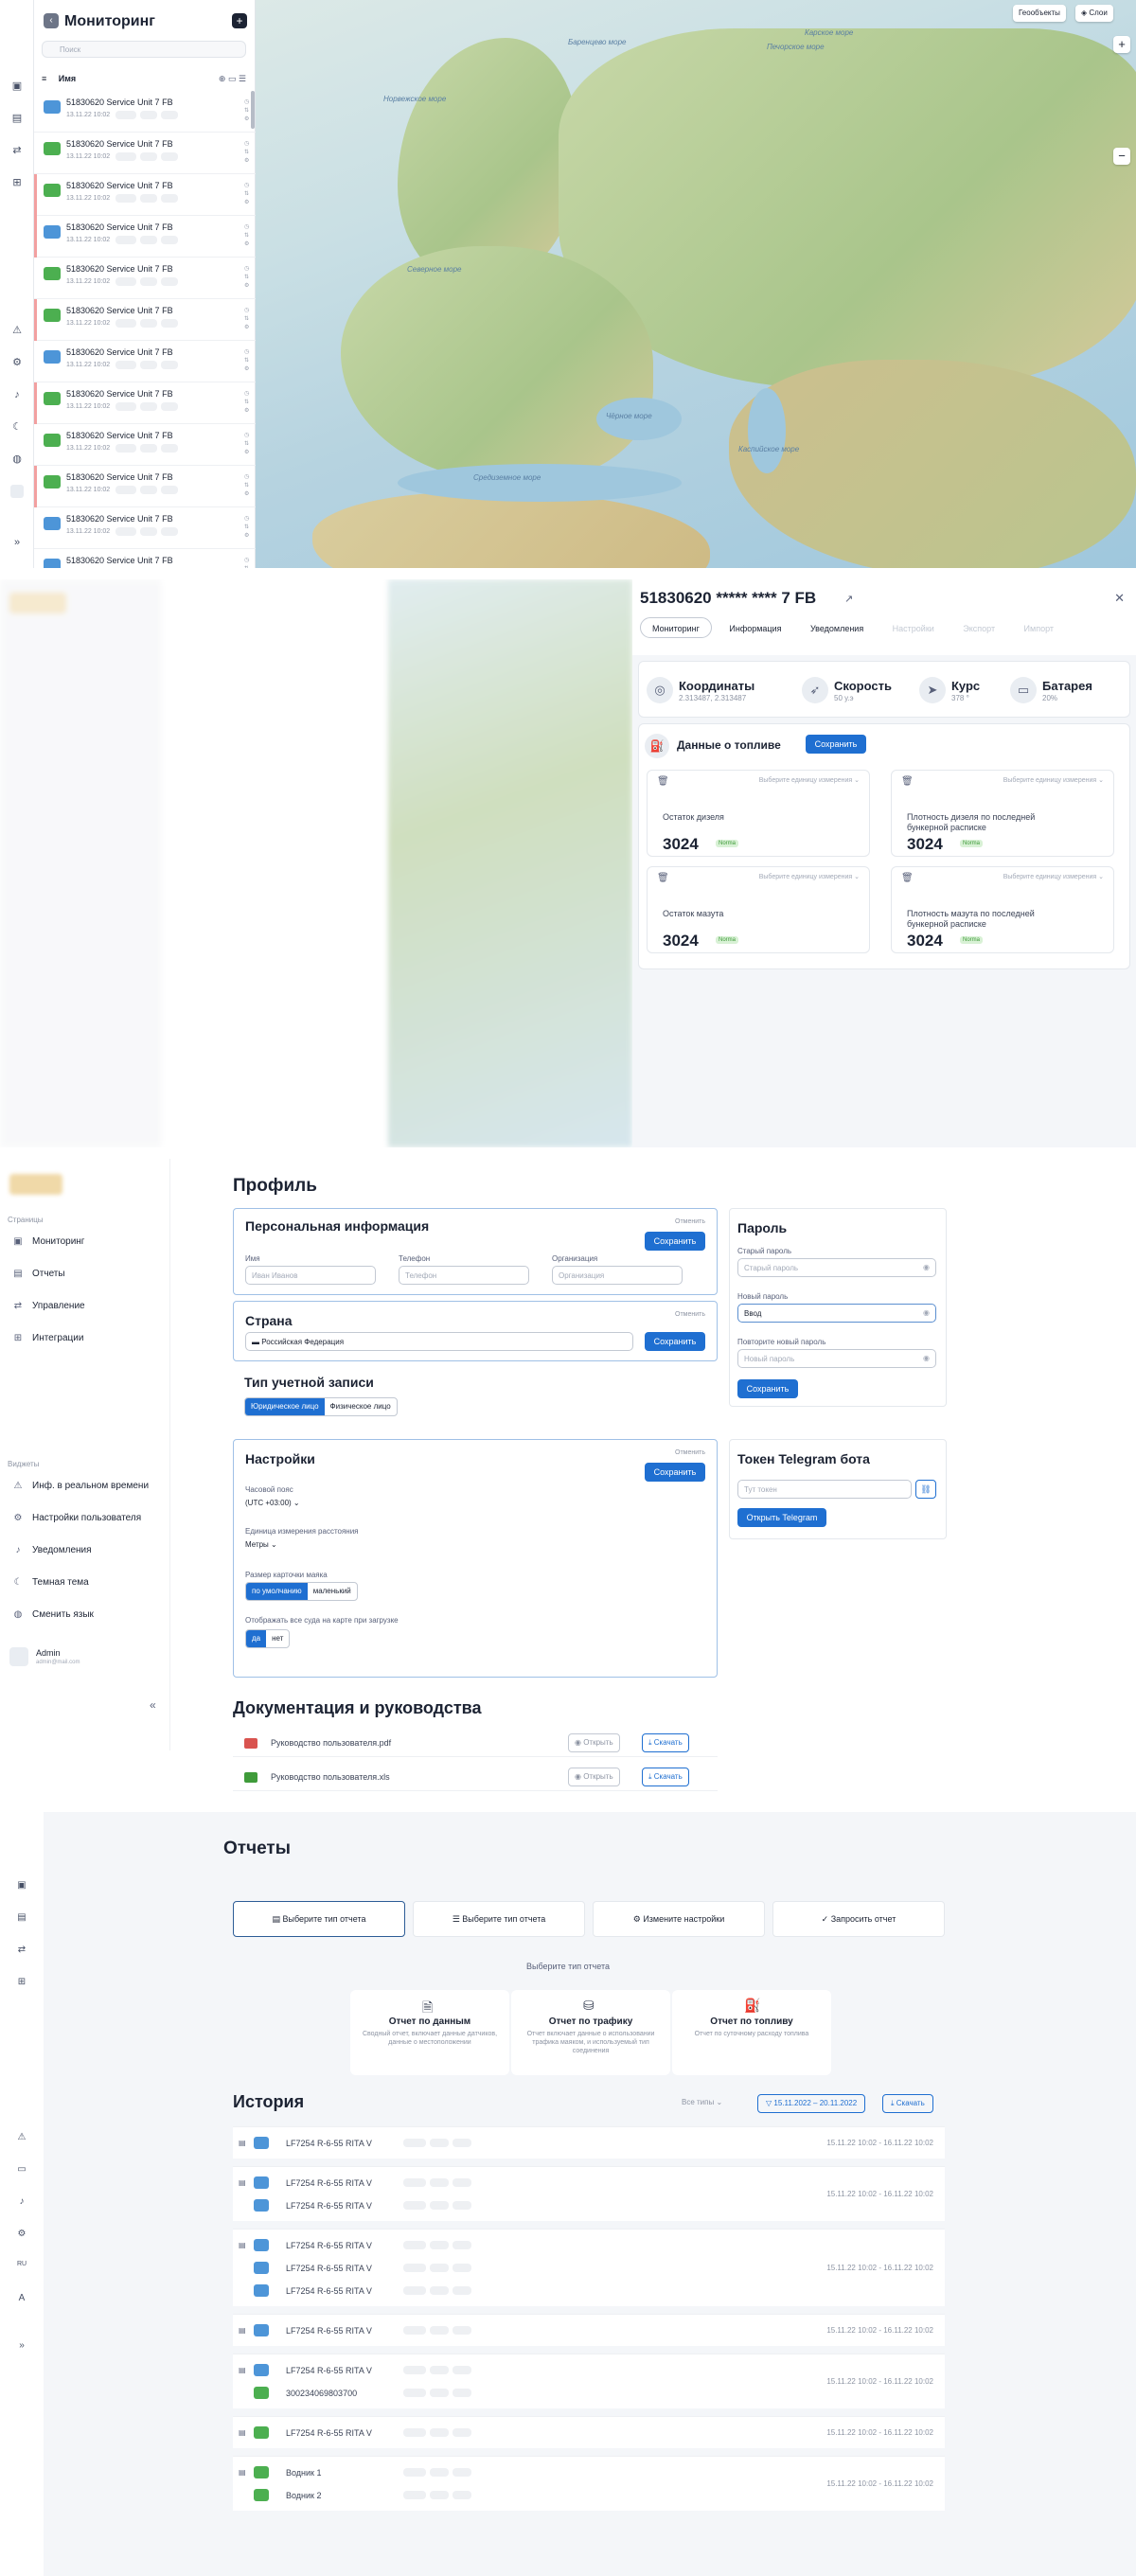 The width and height of the screenshot is (1136, 2576). I want to click on old-password-input: Старый пароль ◉, so click(836, 1268).